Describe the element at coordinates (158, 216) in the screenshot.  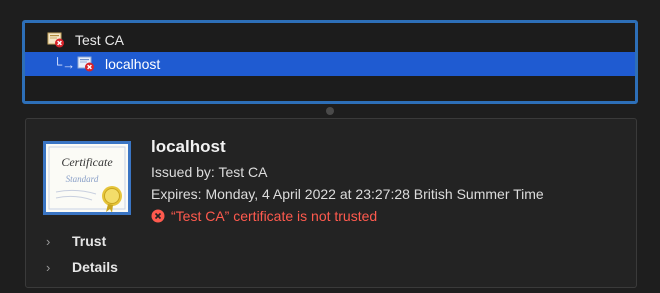
I see `error-x-icon` at that location.